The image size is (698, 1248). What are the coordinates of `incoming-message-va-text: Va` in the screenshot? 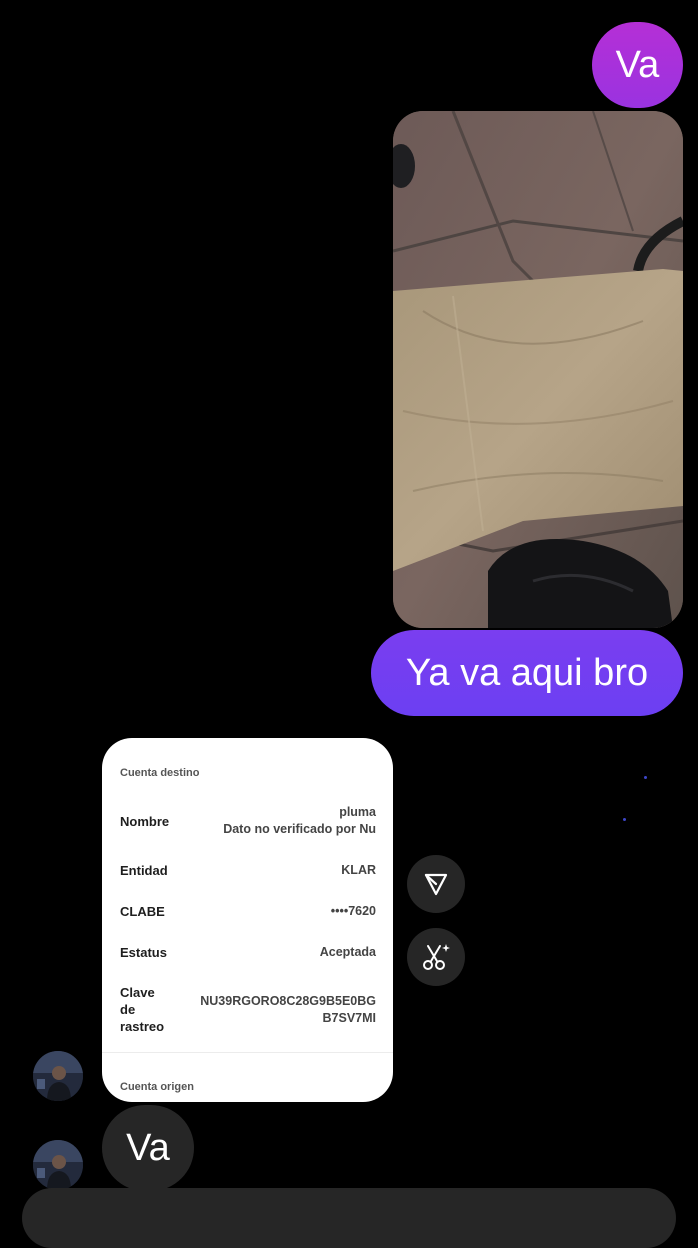 It's located at (148, 1148).